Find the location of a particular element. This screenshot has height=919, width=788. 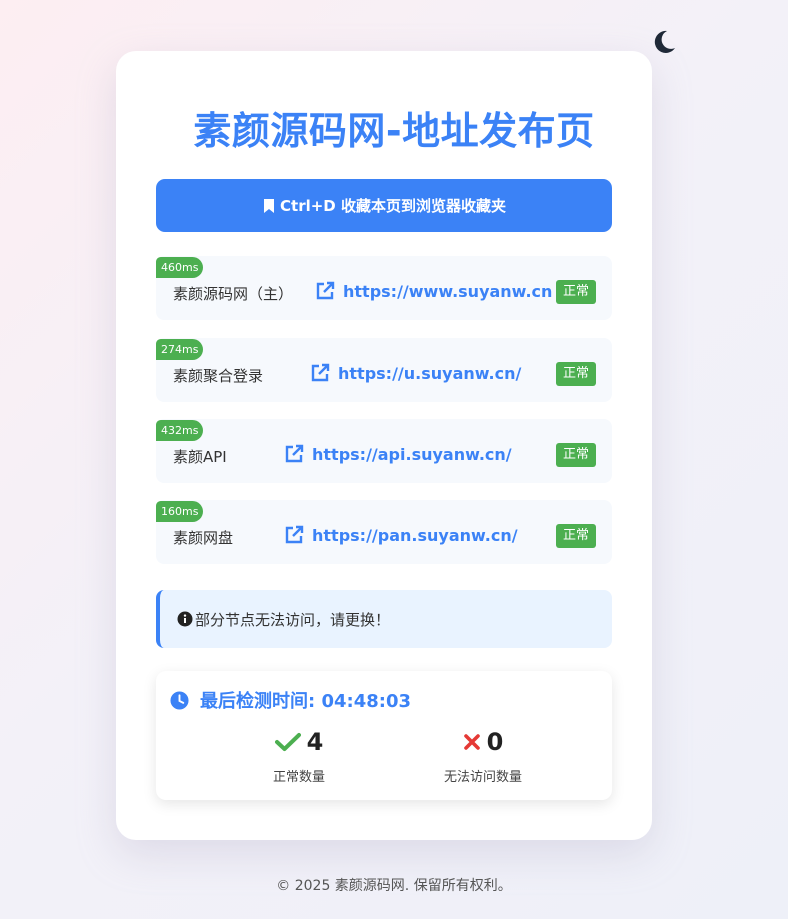

site-url: https://u.suyanw.cn/ is located at coordinates (430, 373).